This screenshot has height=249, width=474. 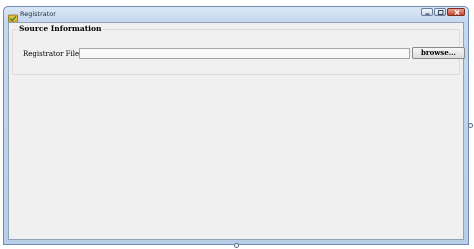 What do you see at coordinates (52, 54) in the screenshot?
I see `registrator-file-label: Registrator File:` at bounding box center [52, 54].